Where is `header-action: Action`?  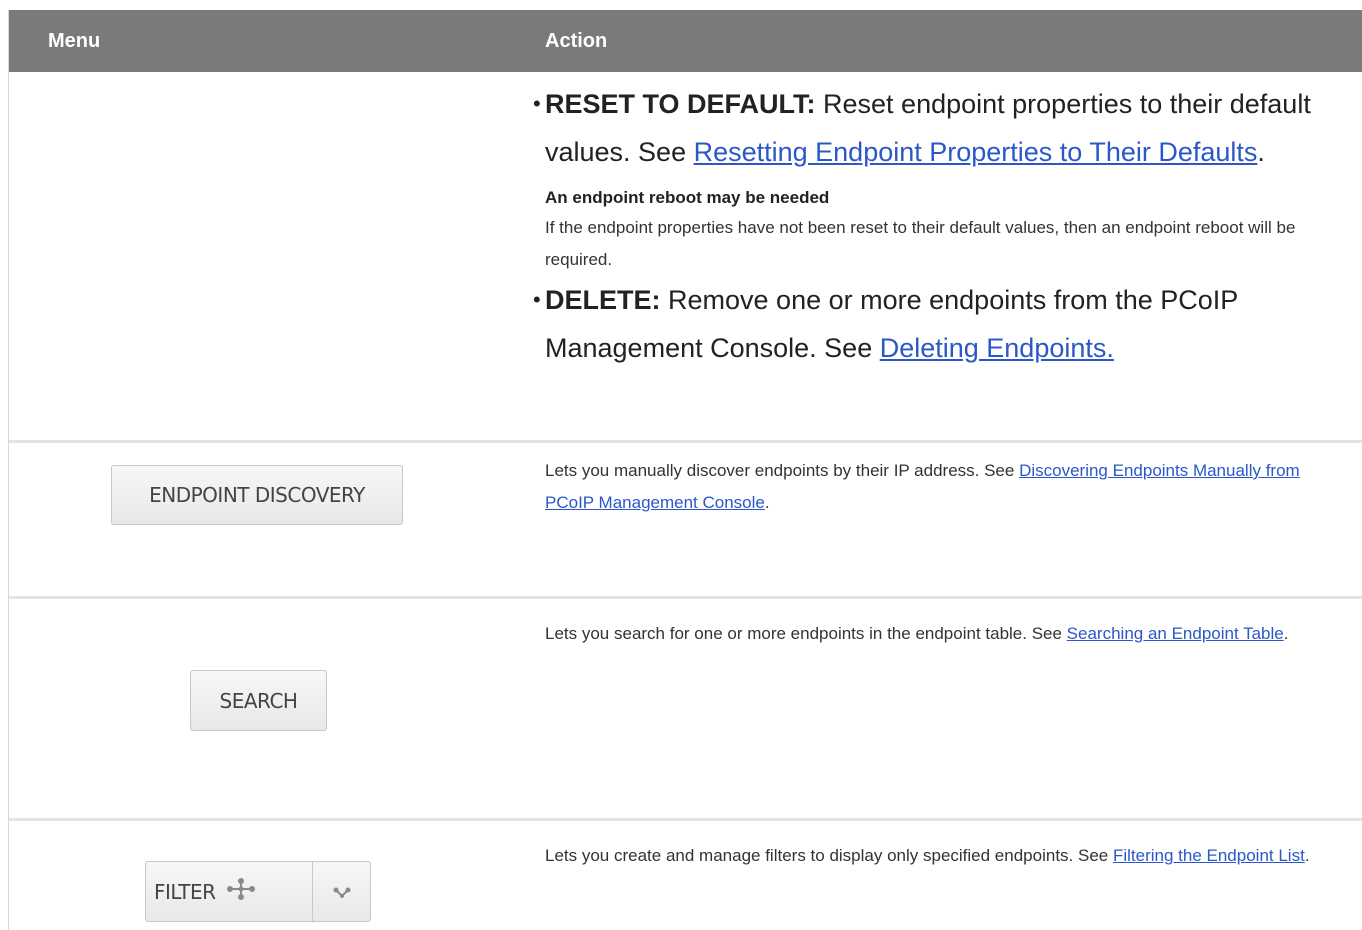 header-action: Action is located at coordinates (576, 40).